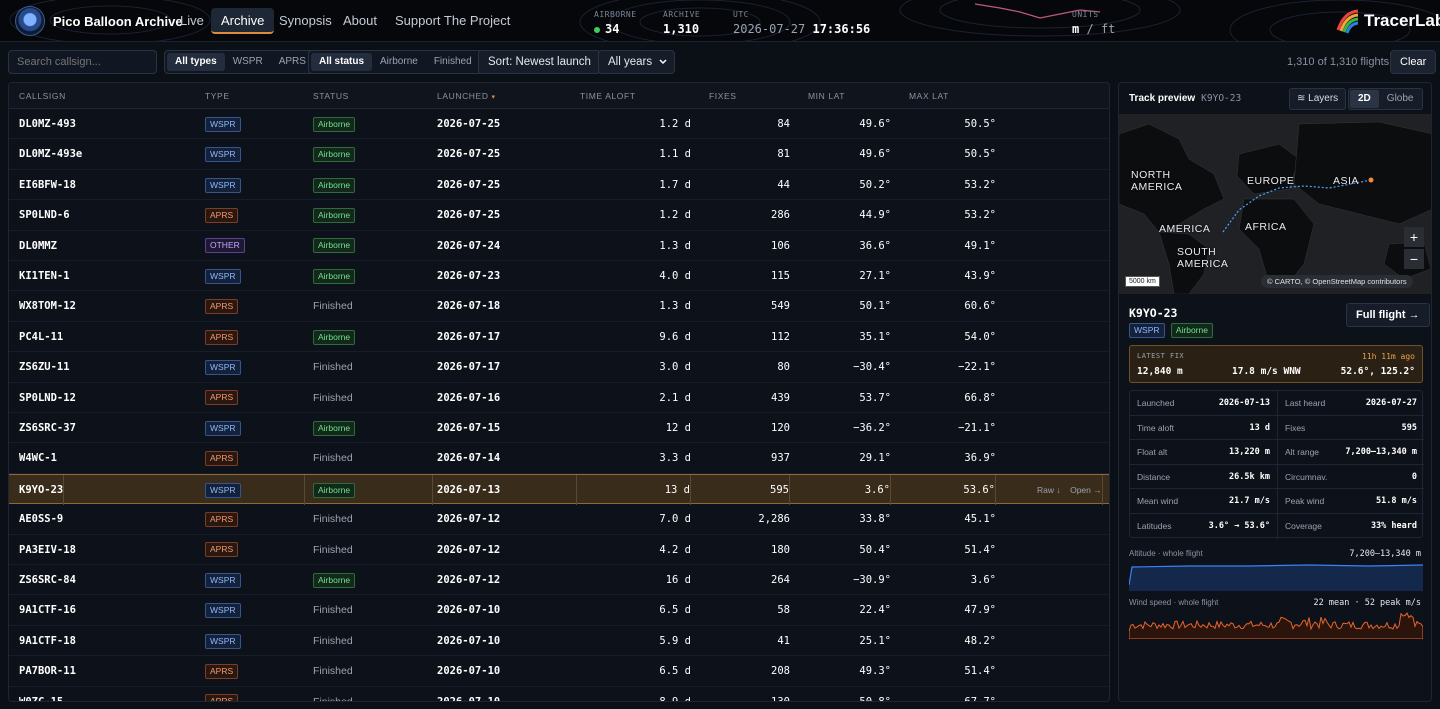 Image resolution: width=1440 pixels, height=709 pixels. Describe the element at coordinates (38, 246) in the screenshot. I see `cell-callsign: DL0MMZ` at that location.